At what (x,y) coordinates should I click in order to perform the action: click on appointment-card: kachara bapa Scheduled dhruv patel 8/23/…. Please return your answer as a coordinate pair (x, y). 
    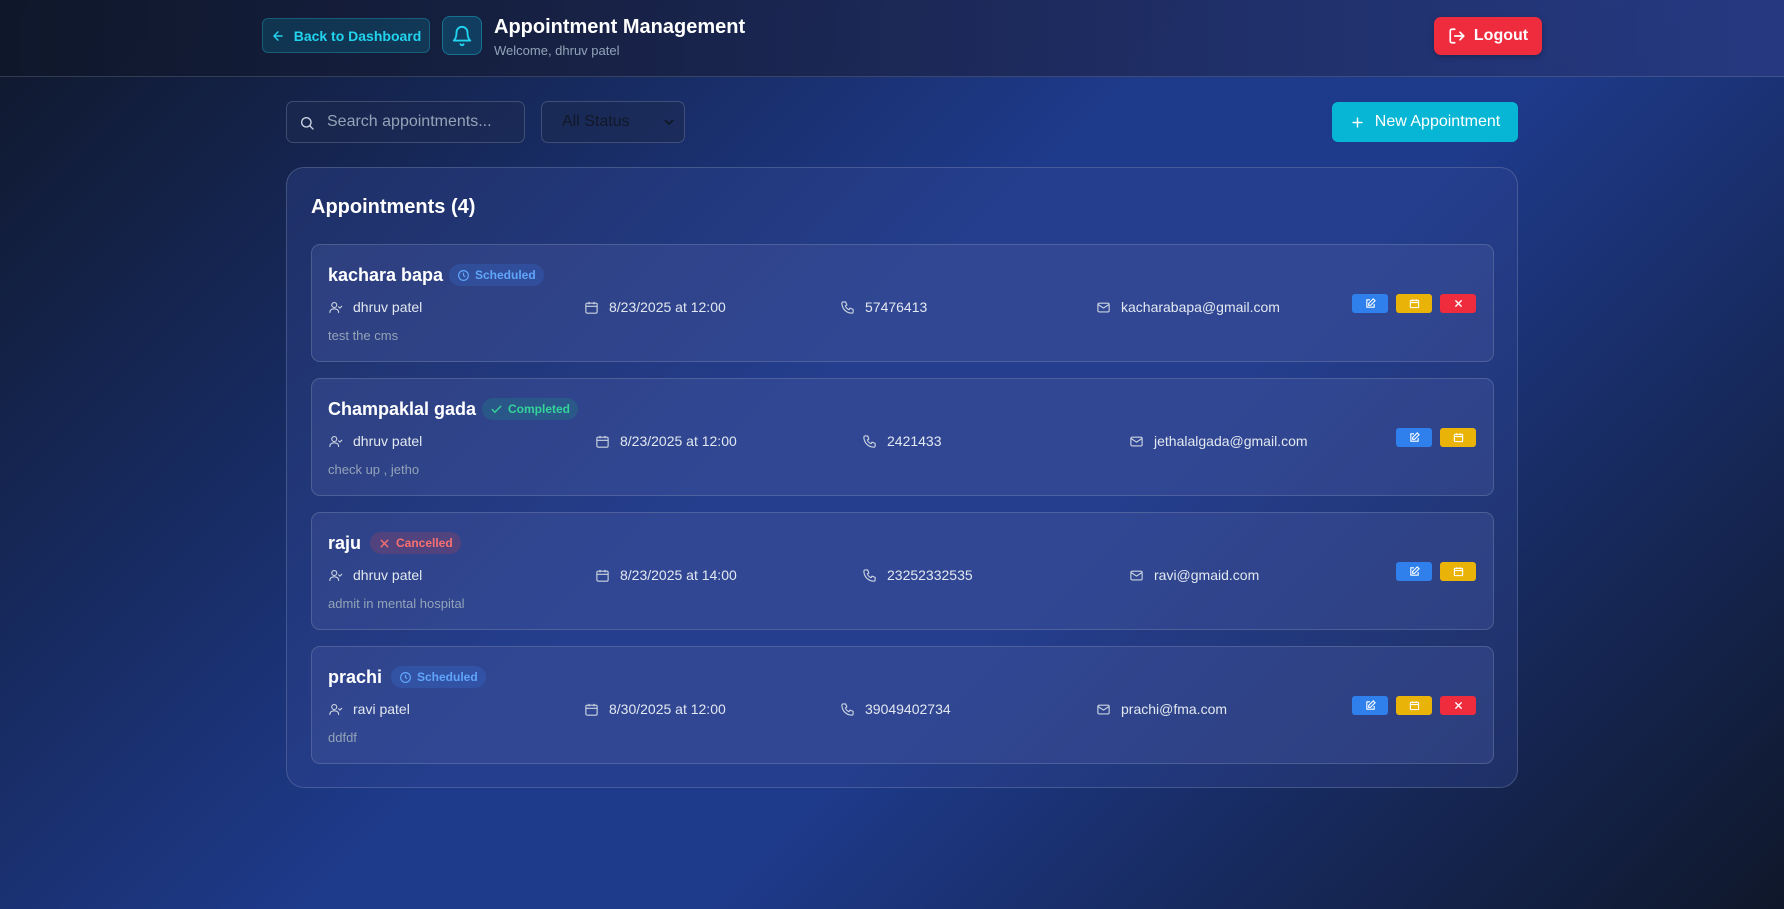
    Looking at the image, I should click on (902, 303).